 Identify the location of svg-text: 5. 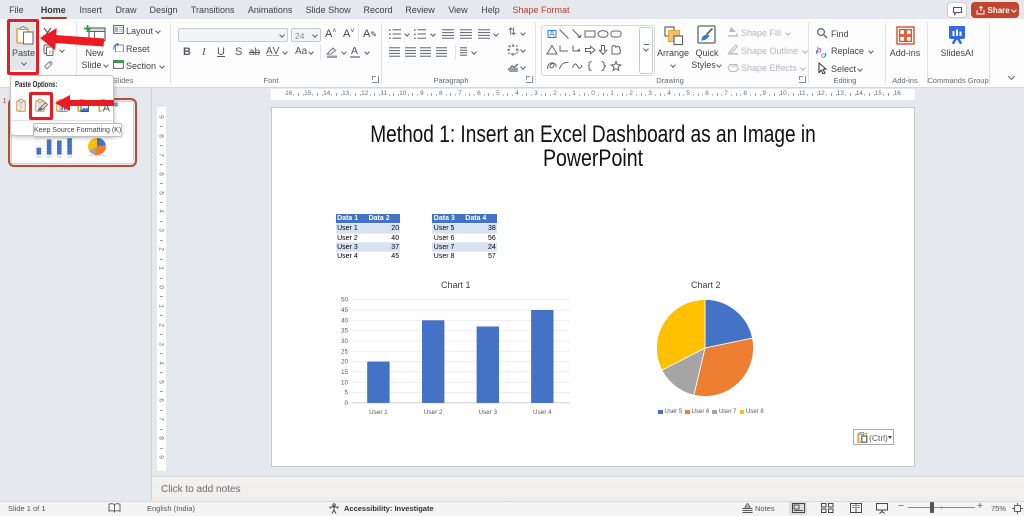
(346, 393).